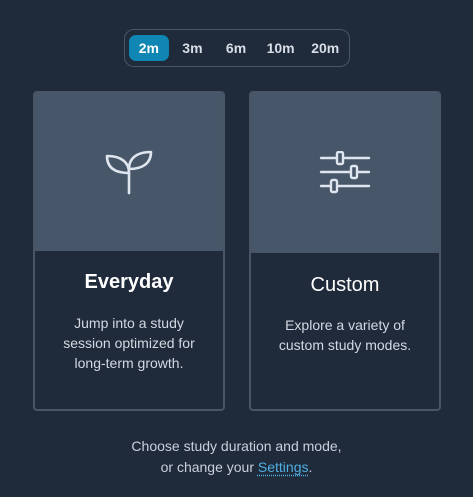 The width and height of the screenshot is (473, 497). I want to click on custom-card-description: Explore a variety of custom study modes., so click(345, 335).